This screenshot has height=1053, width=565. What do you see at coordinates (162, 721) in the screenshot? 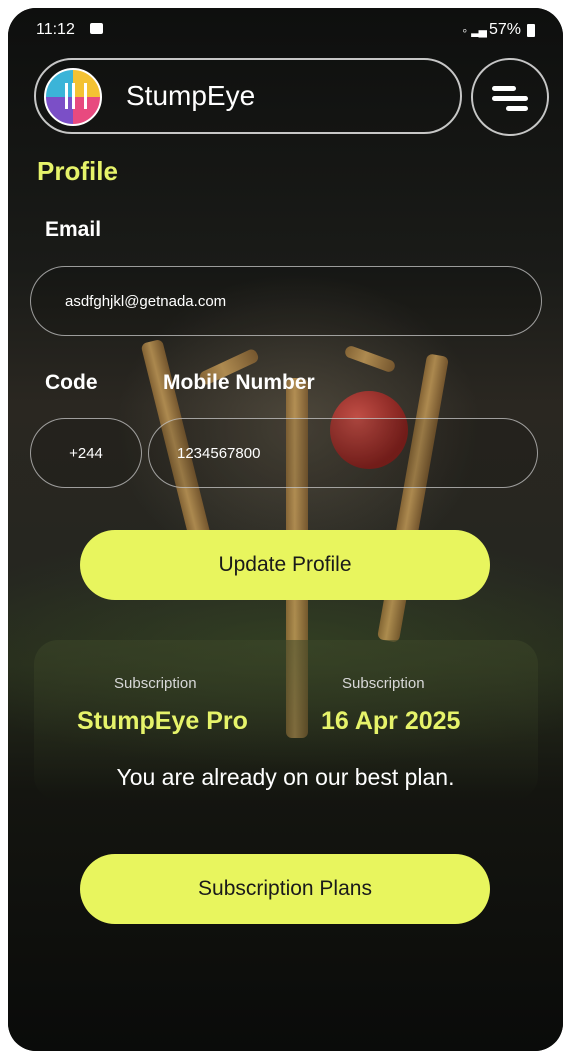
I see `plan-name: StumpEye Pro` at bounding box center [162, 721].